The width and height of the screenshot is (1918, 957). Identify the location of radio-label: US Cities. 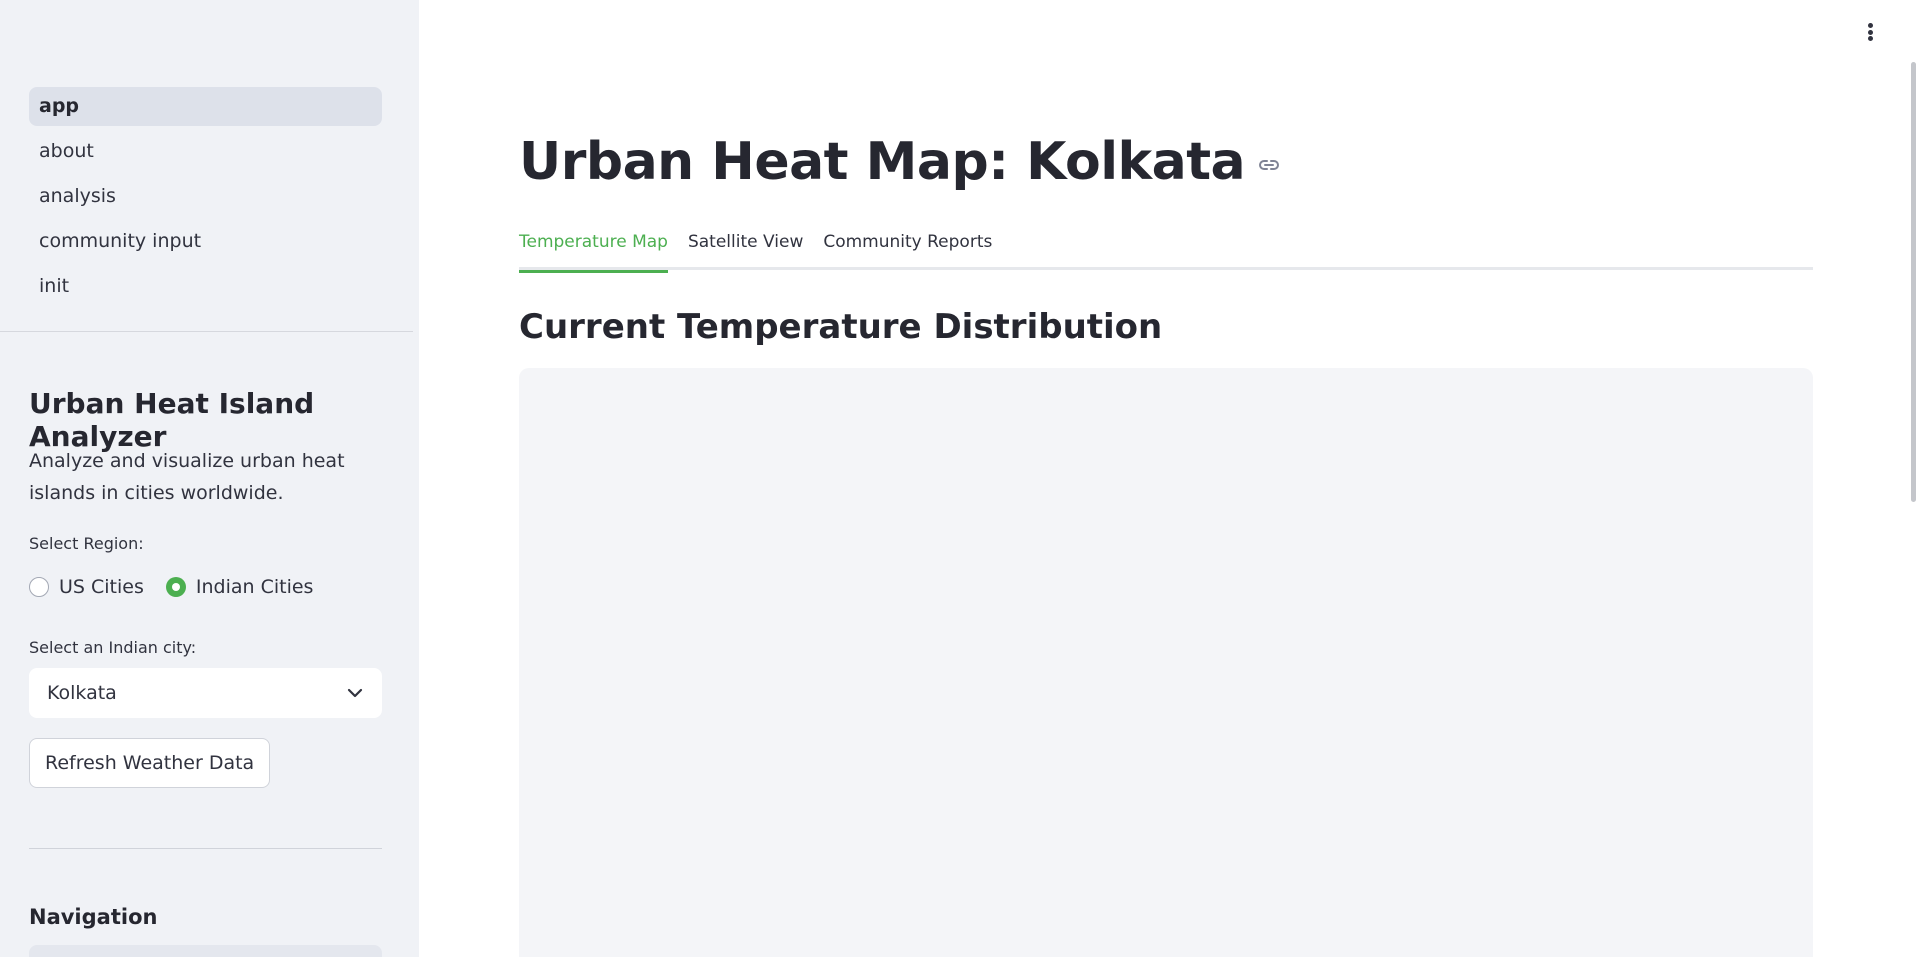
(101, 587).